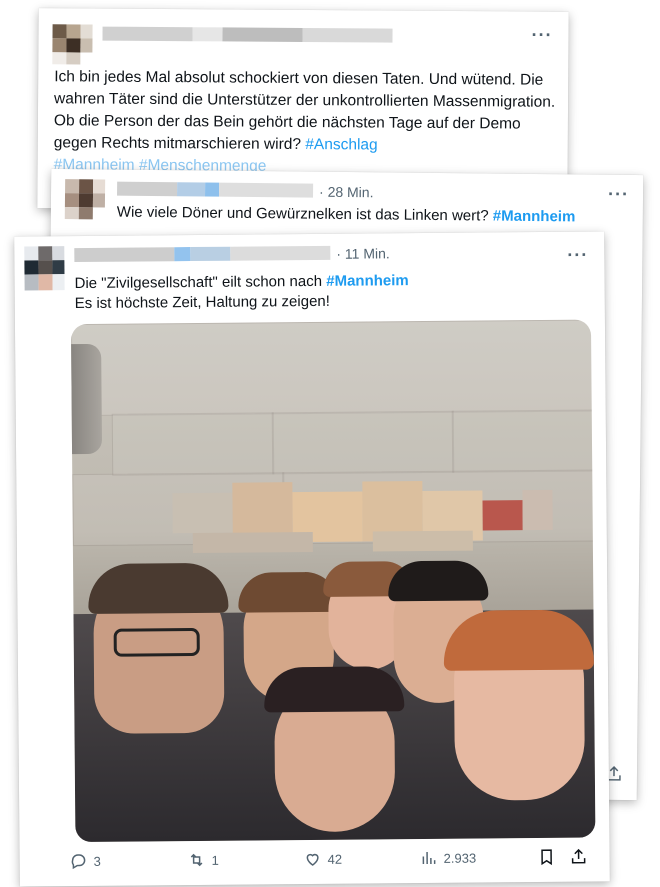  I want to click on bookmark-icon, so click(546, 857).